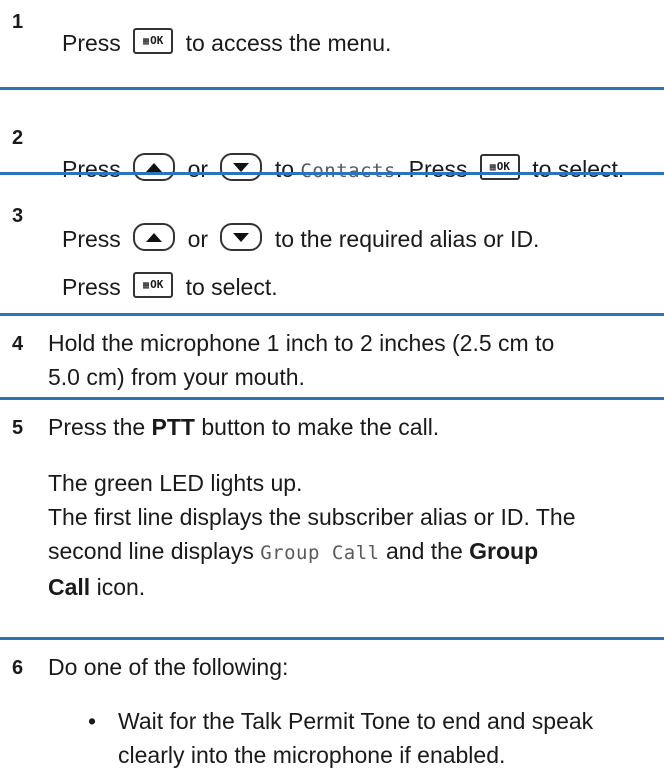 This screenshot has height=784, width=664. I want to click on step-text: Press the PTT button to make the call., so click(244, 427).